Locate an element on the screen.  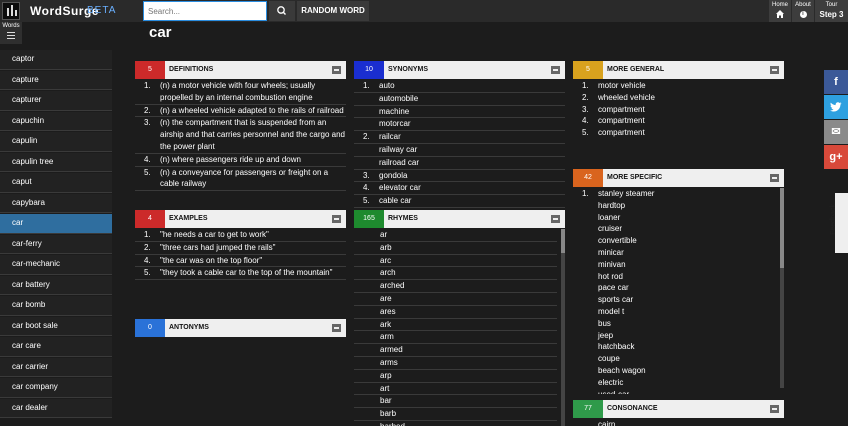
specific-item: sports car is located at coordinates (678, 300).